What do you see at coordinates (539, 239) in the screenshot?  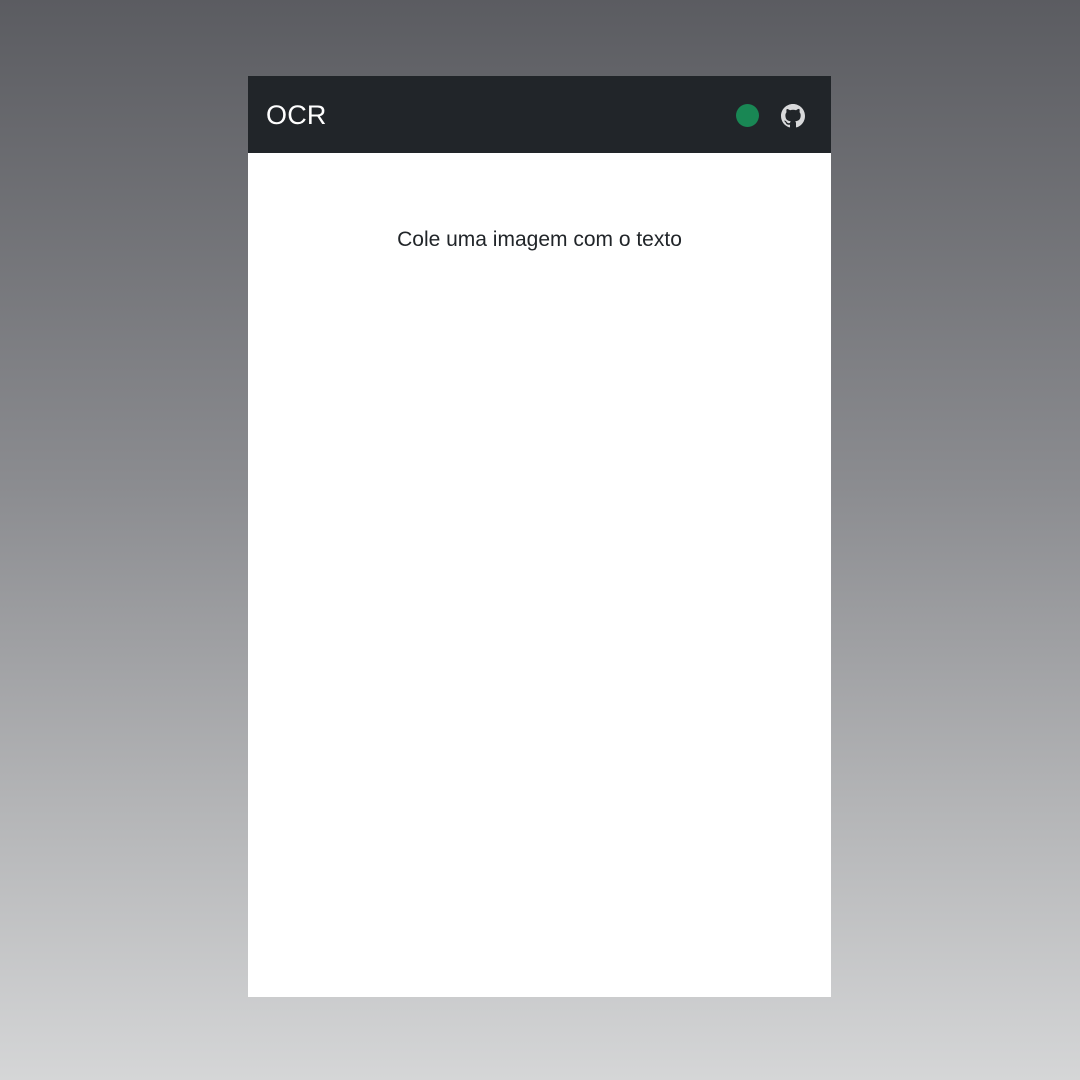 I see `paste-instruction-text: Cole uma imagem com o texto` at bounding box center [539, 239].